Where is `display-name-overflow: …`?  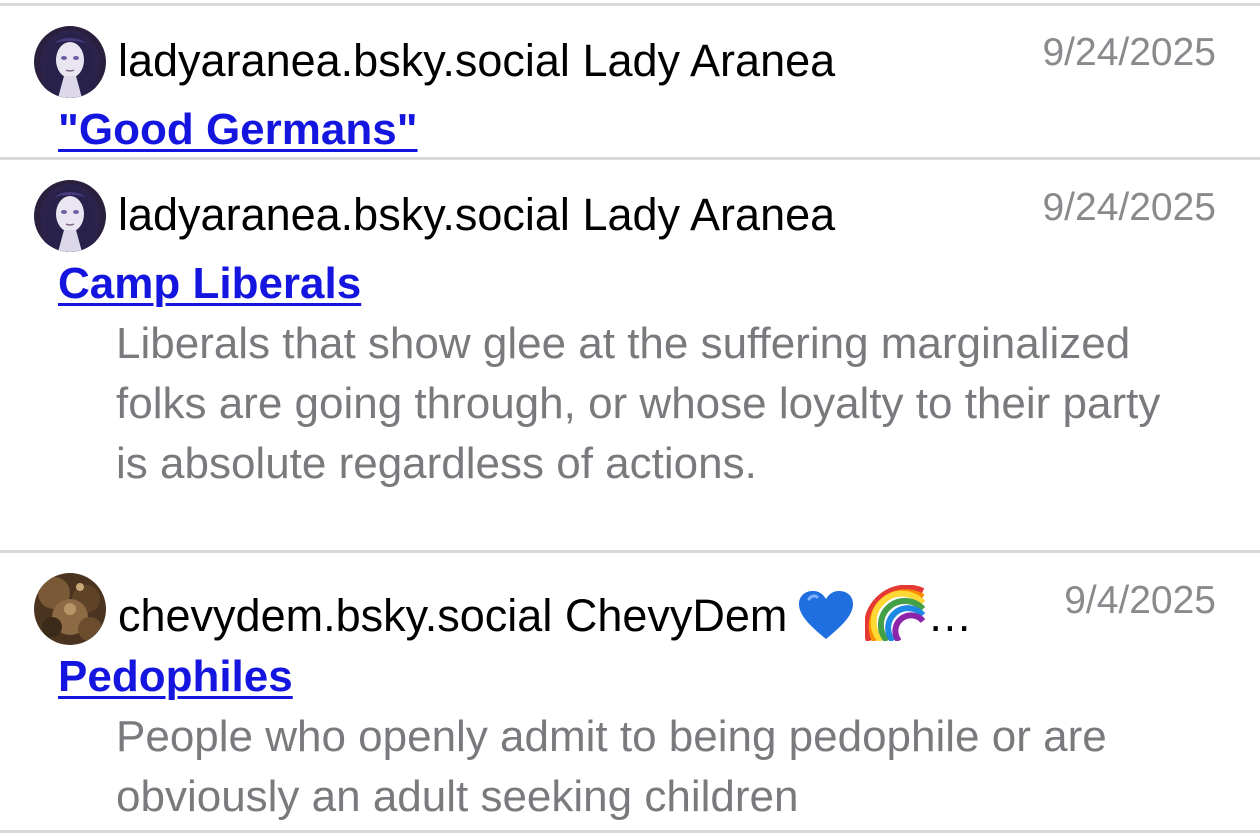 display-name-overflow: … is located at coordinates (950, 615).